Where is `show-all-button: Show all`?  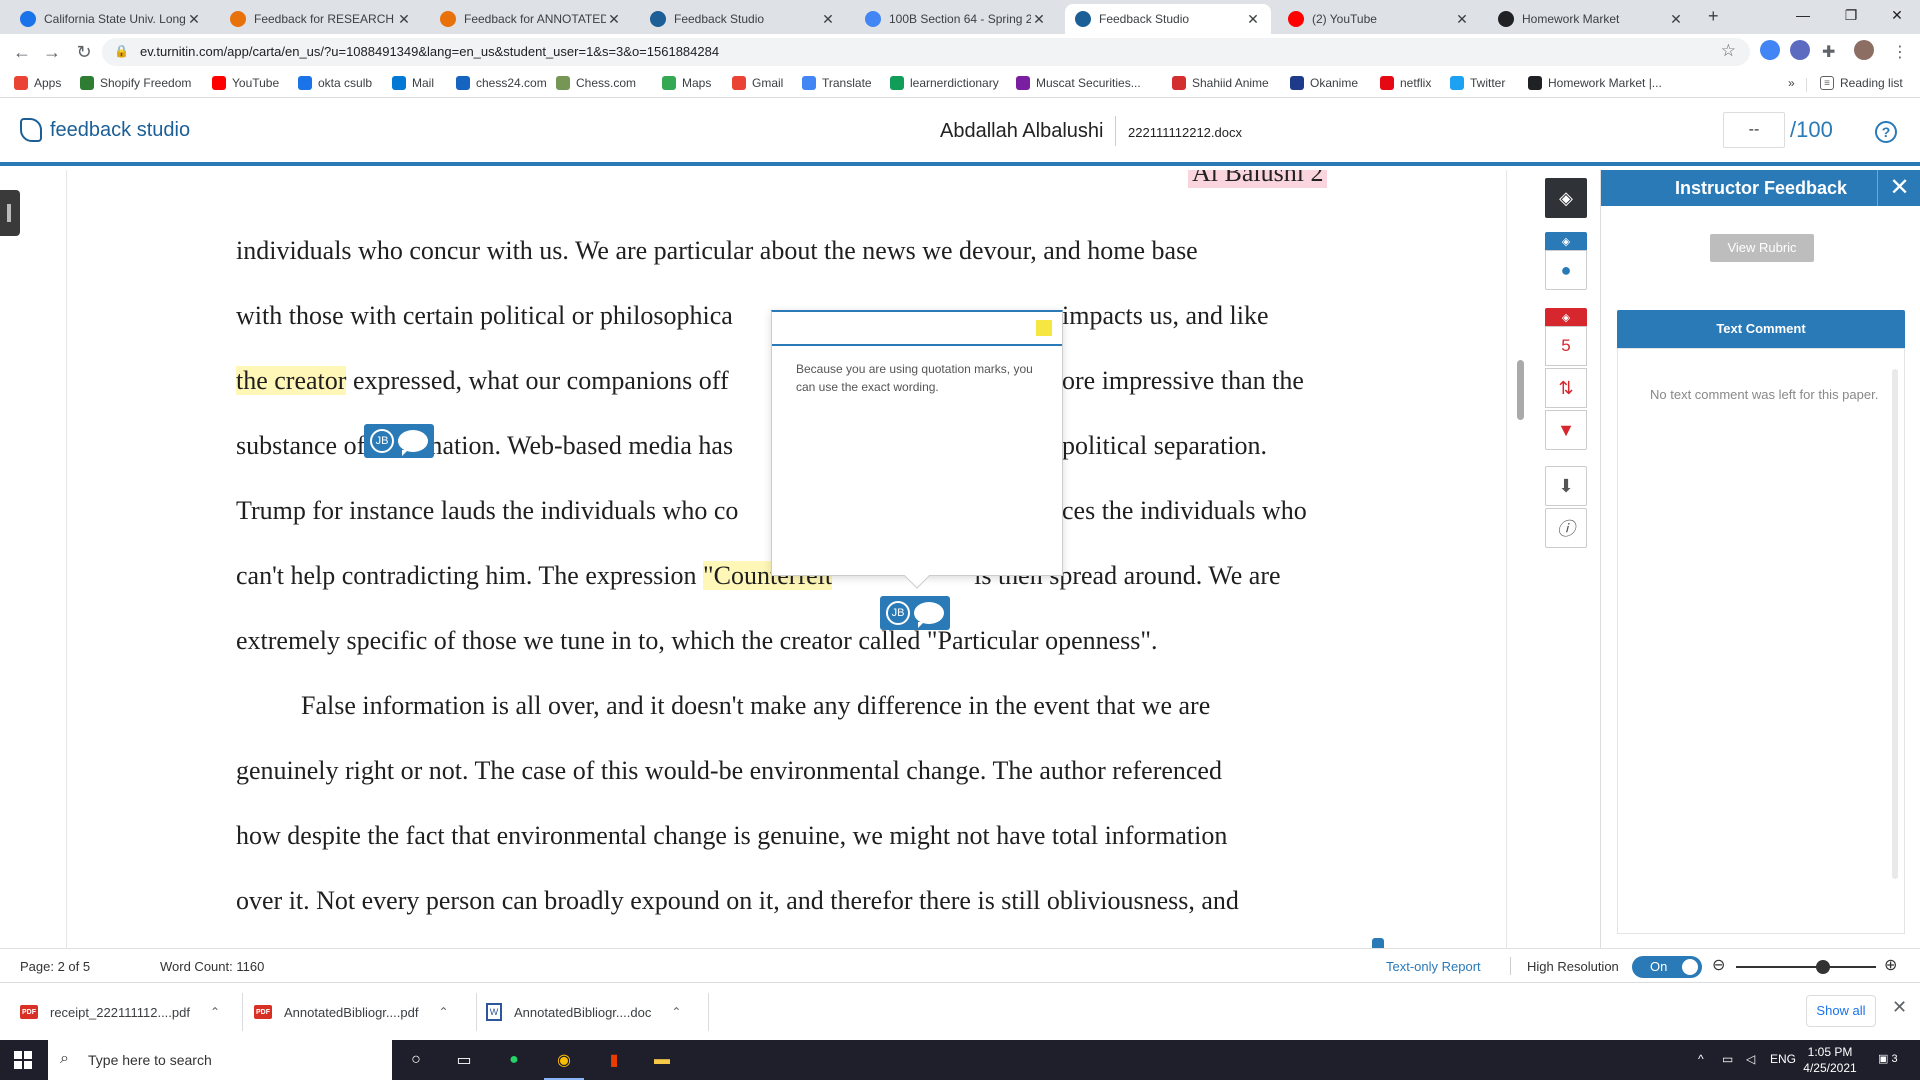 show-all-button: Show all is located at coordinates (1841, 1011).